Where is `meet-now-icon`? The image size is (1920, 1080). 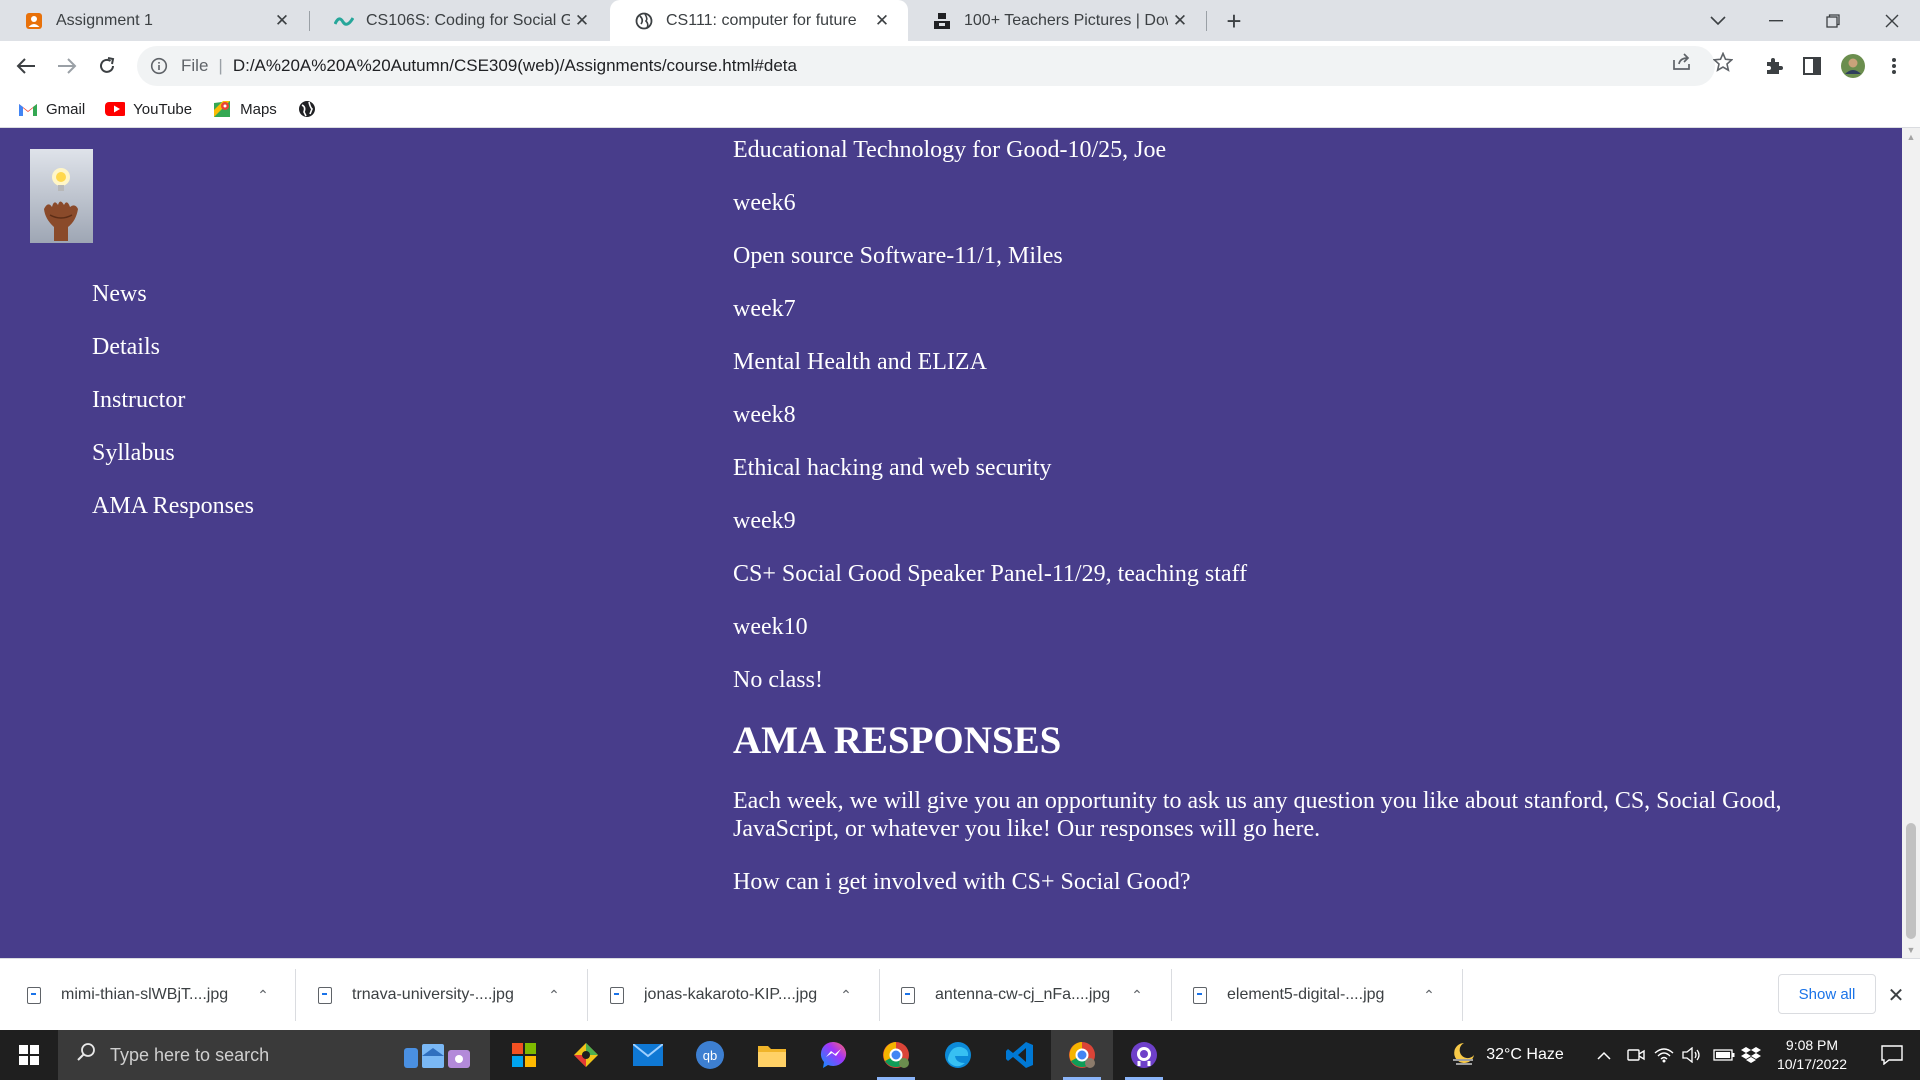 meet-now-icon is located at coordinates (1636, 1055).